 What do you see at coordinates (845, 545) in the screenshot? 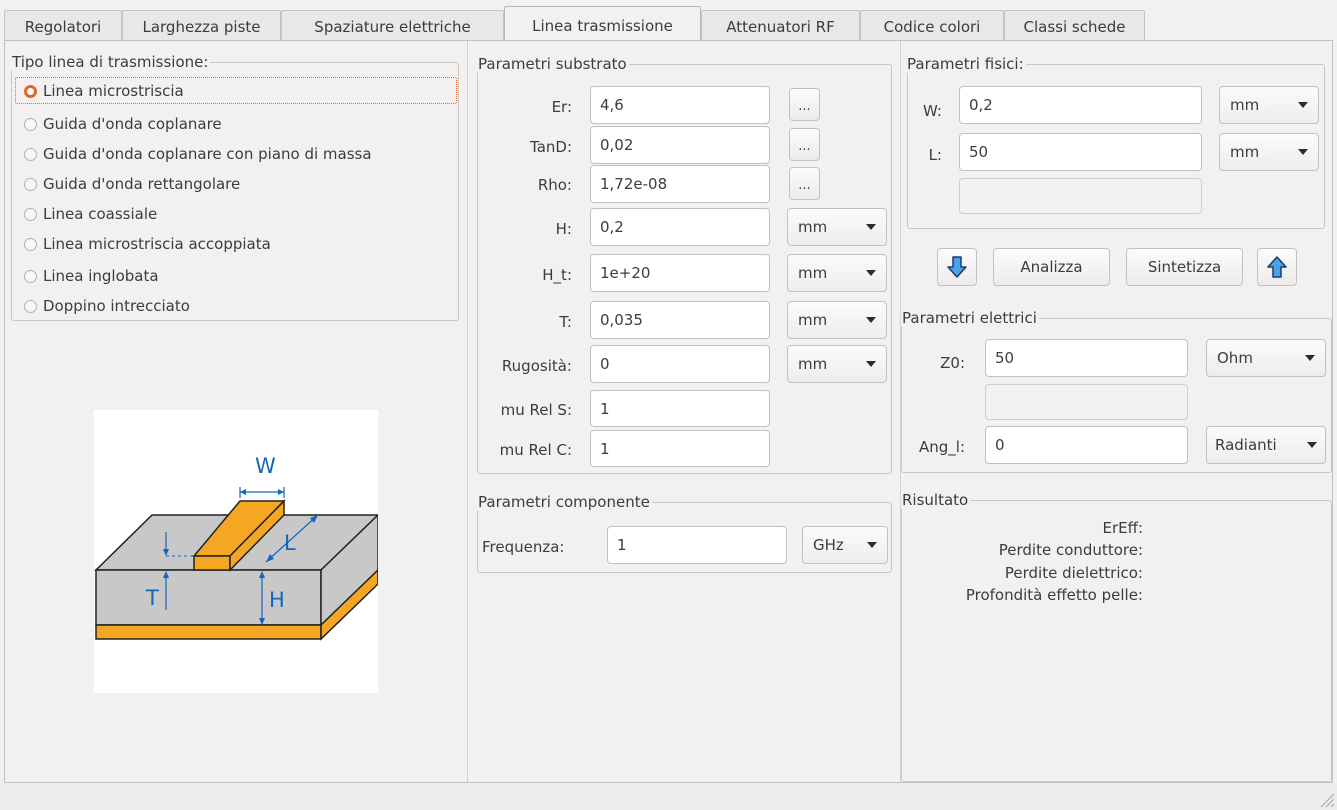
I see `frequency-unit-select: GHz` at bounding box center [845, 545].